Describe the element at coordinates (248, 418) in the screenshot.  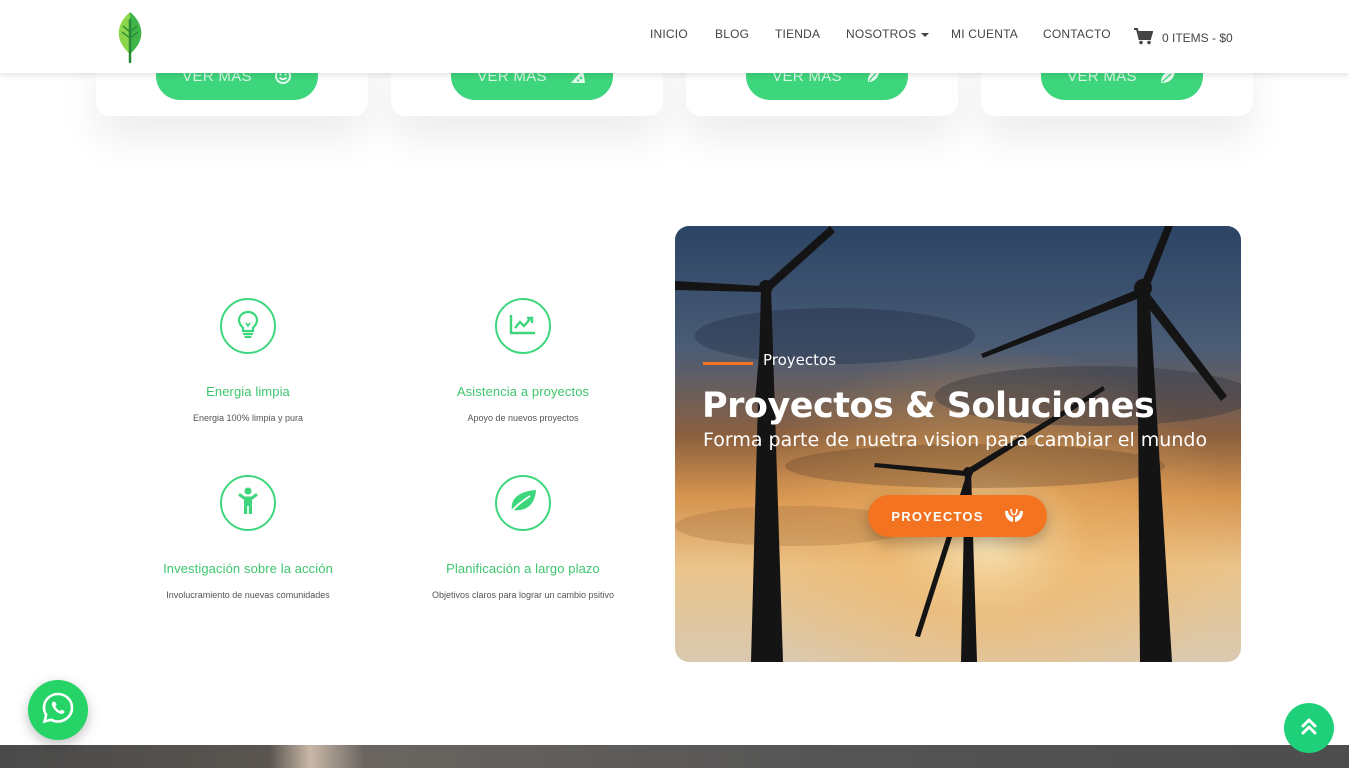
I see `feature-description: Energia 100% limpia y pura` at that location.